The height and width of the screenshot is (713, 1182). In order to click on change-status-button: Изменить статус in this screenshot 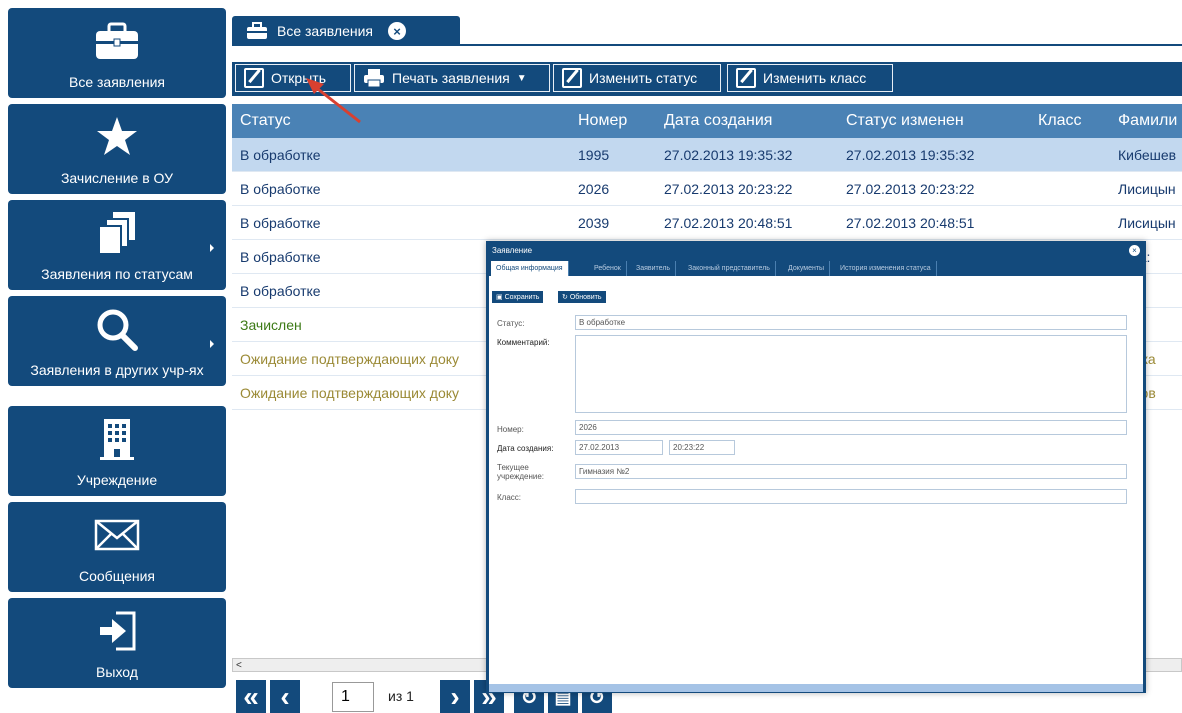, I will do `click(637, 78)`.